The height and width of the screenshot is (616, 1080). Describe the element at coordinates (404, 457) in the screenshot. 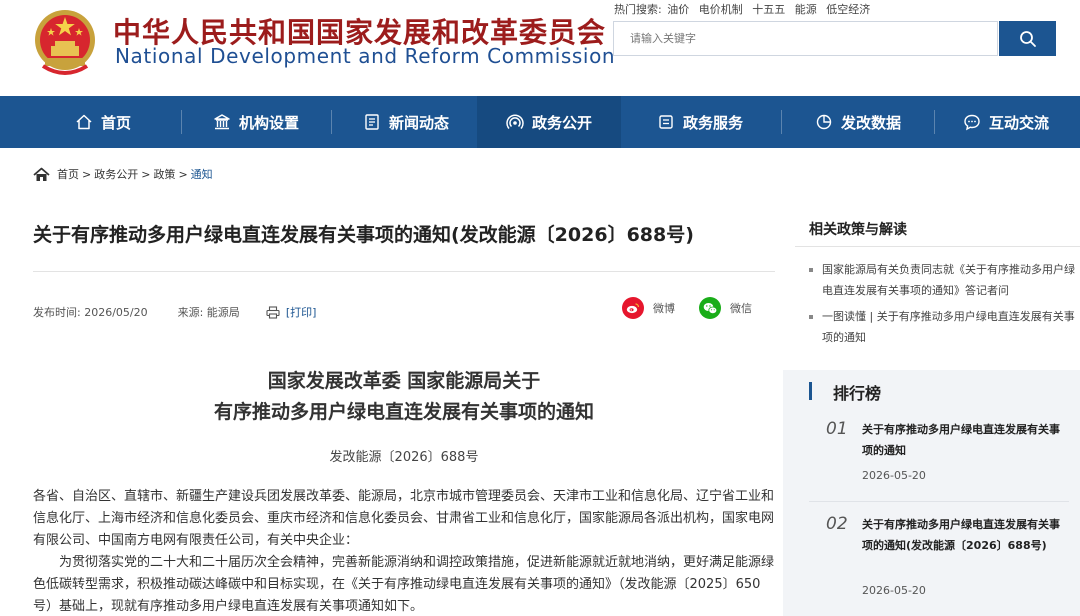

I see `document-number: 发改能源〔2026〕688号` at that location.